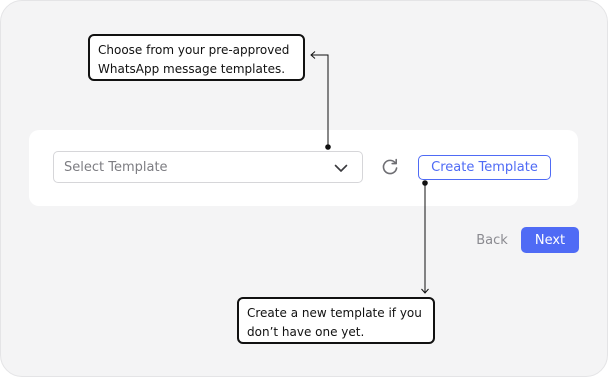 Image resolution: width=608 pixels, height=377 pixels. I want to click on callout-text-line: Choose from your pre-approved, so click(194, 50).